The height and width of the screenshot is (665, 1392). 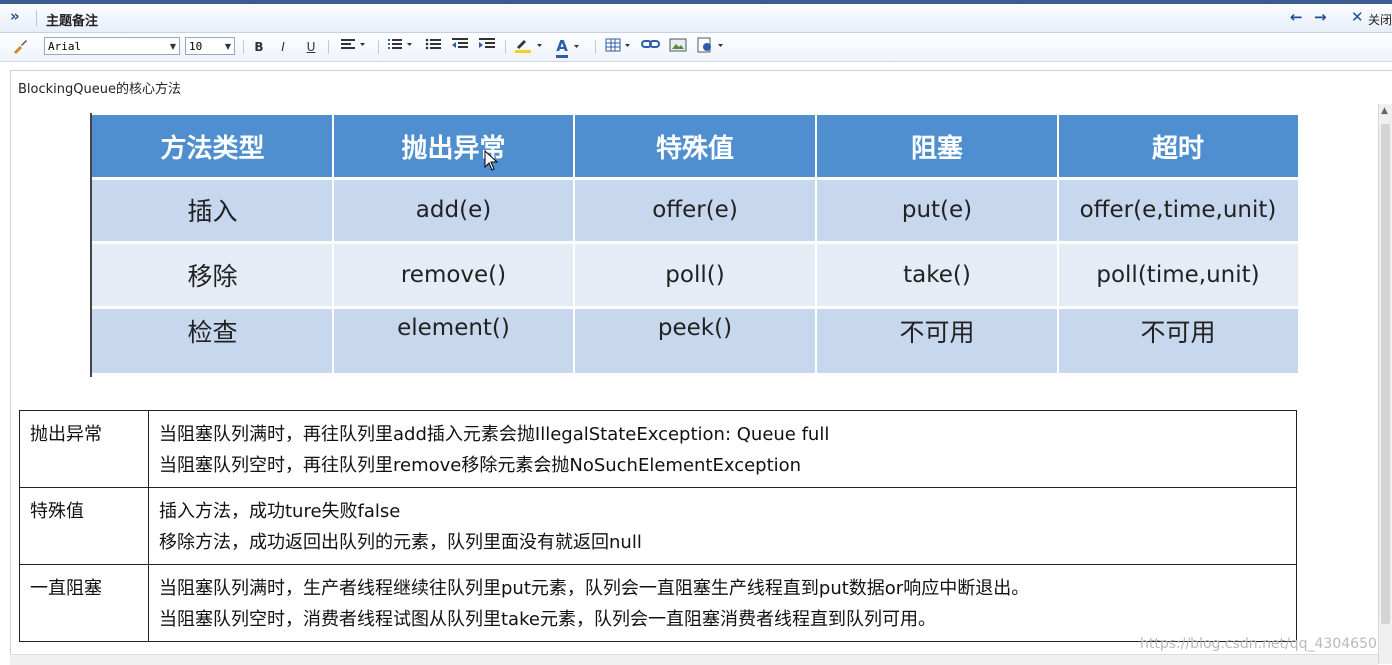 What do you see at coordinates (401, 47) in the screenshot?
I see `numbered-list-icon` at bounding box center [401, 47].